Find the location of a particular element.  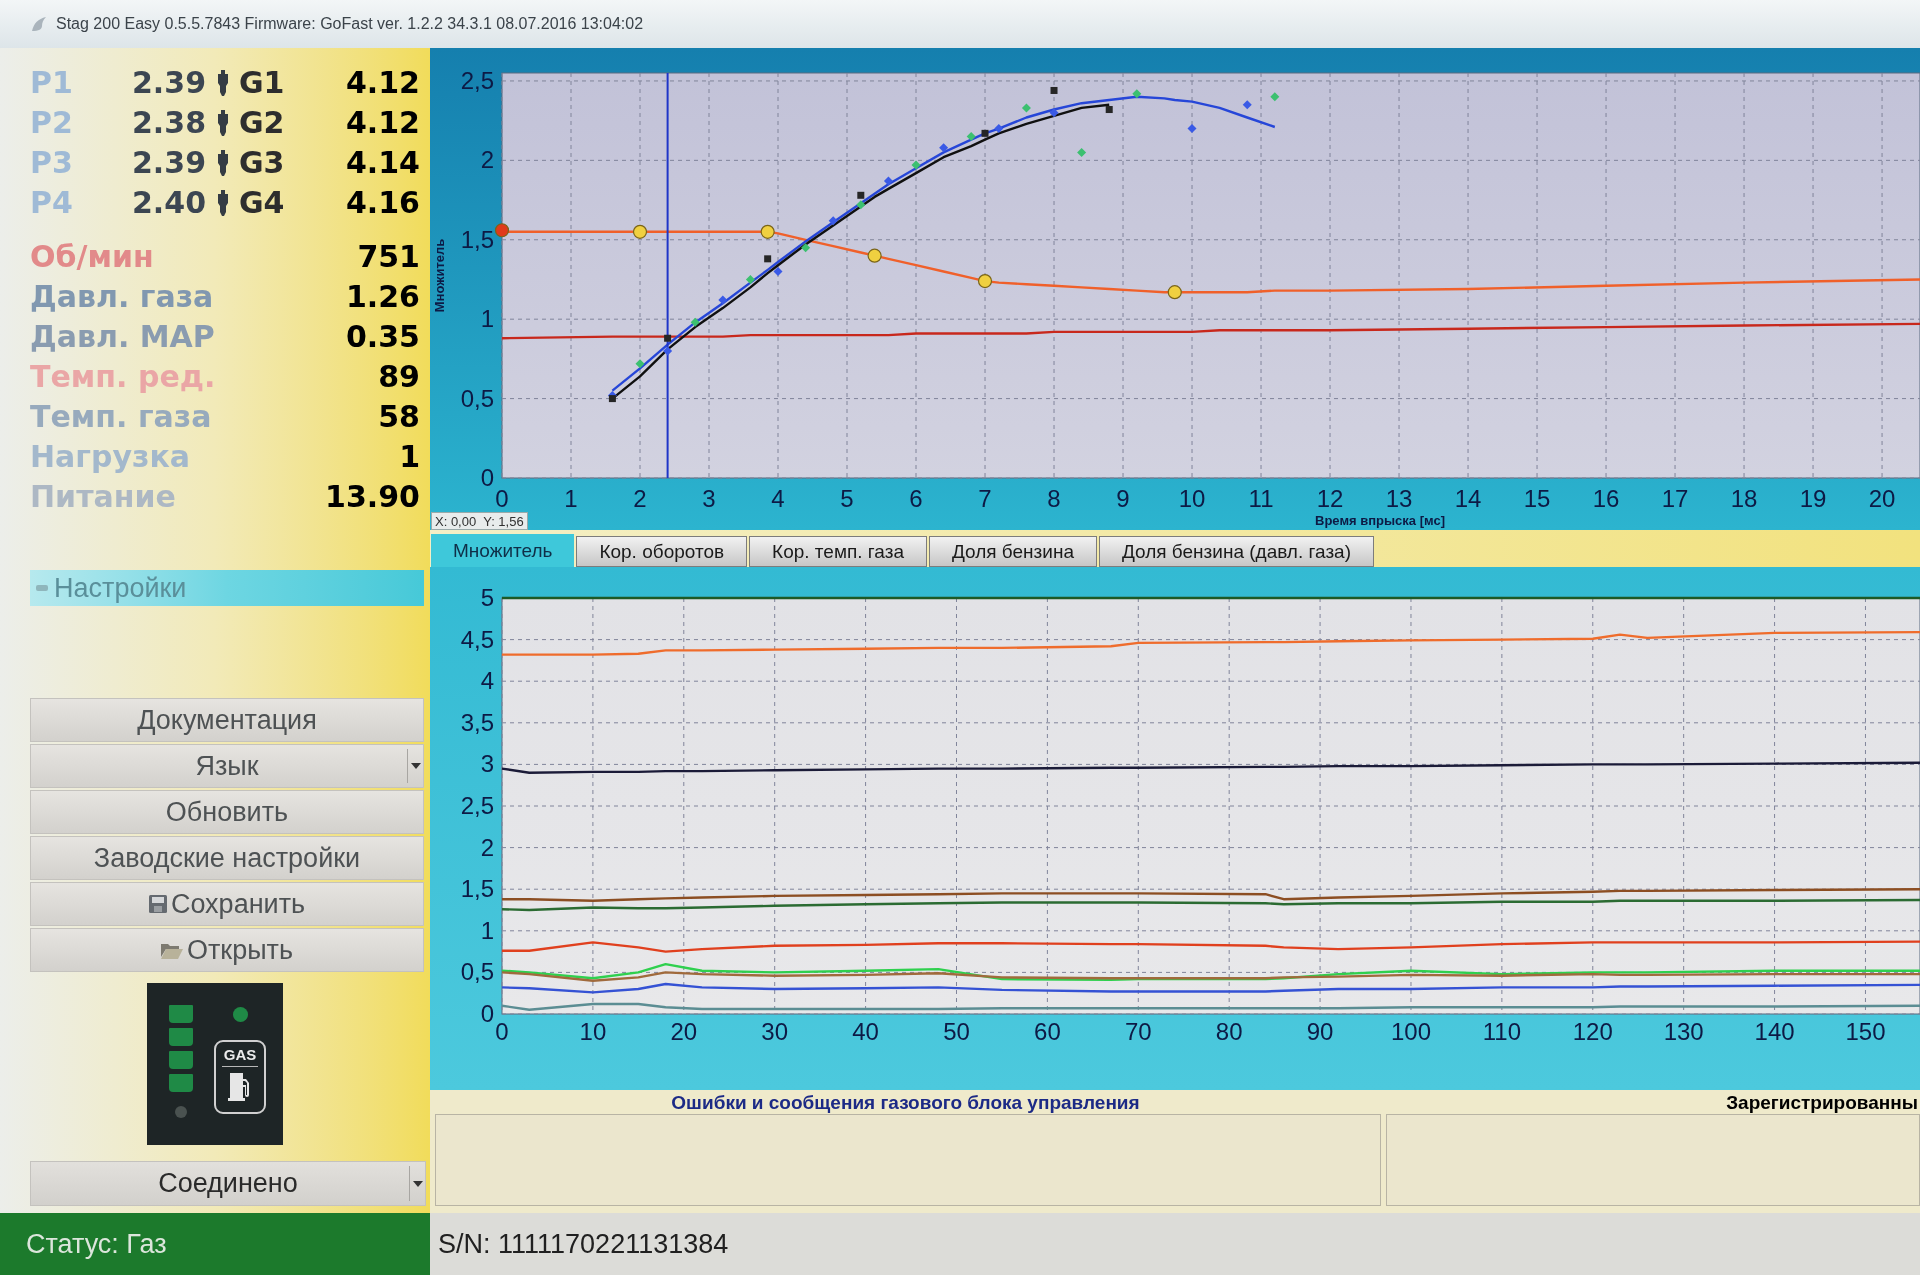

reading-value: 89 is located at coordinates (399, 377).